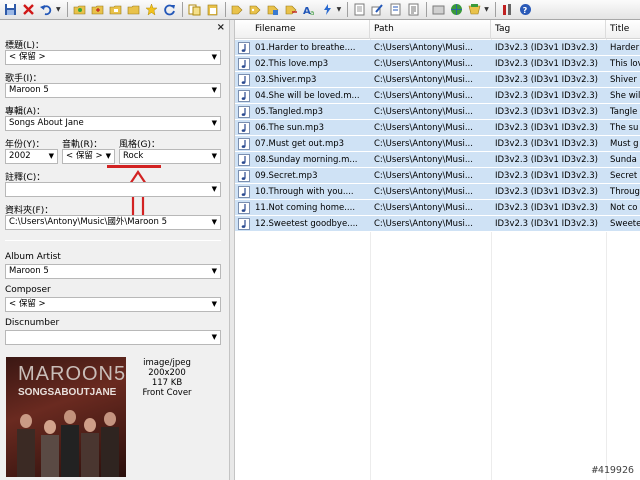 This screenshot has height=480, width=640. What do you see at coordinates (339, 9) in the screenshot?
I see `actions-dropdown-icon: ▼` at bounding box center [339, 9].